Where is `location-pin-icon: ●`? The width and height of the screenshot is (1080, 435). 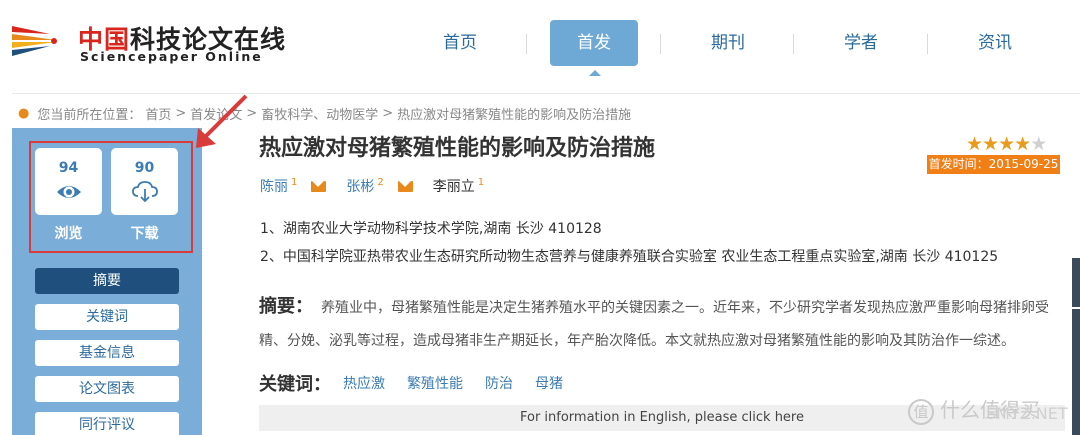
location-pin-icon: ● is located at coordinates (24, 113).